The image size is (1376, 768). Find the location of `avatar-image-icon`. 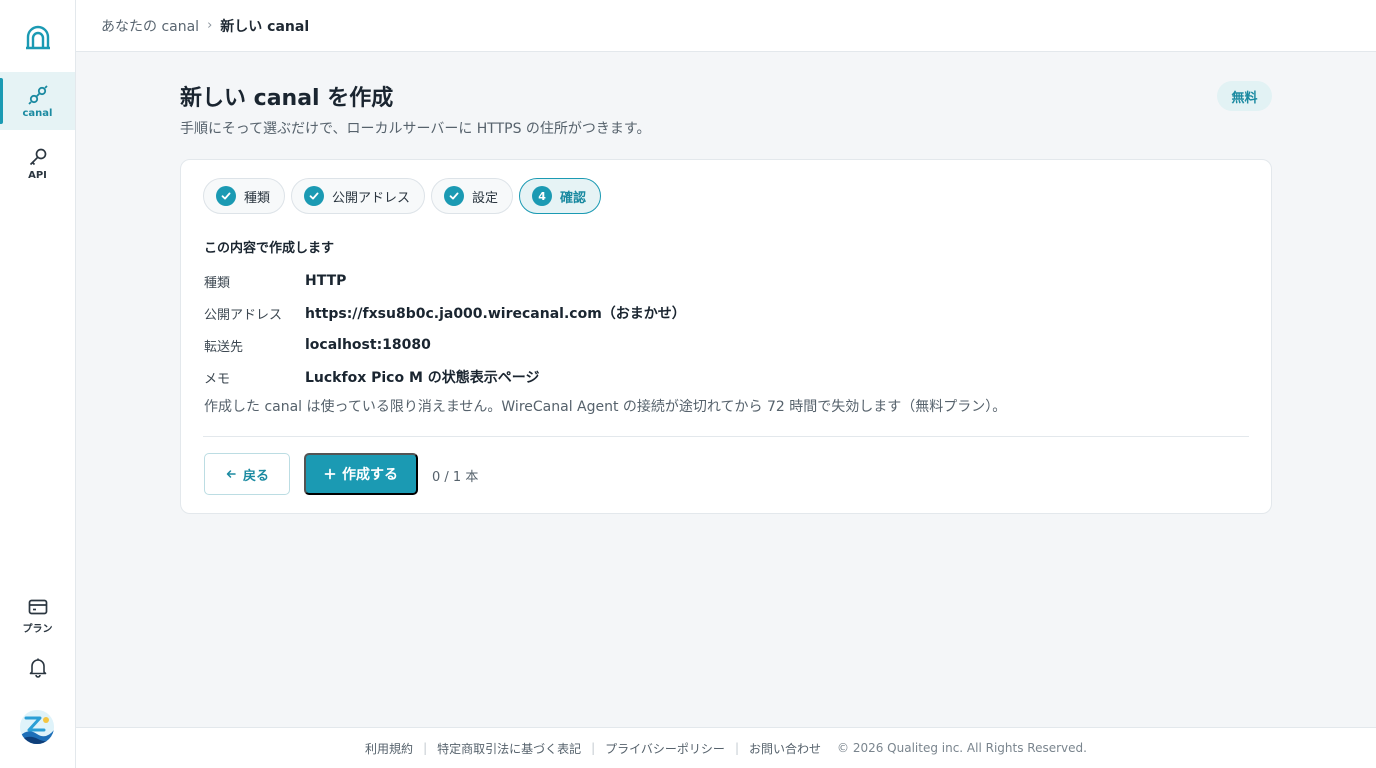

avatar-image-icon is located at coordinates (37, 727).